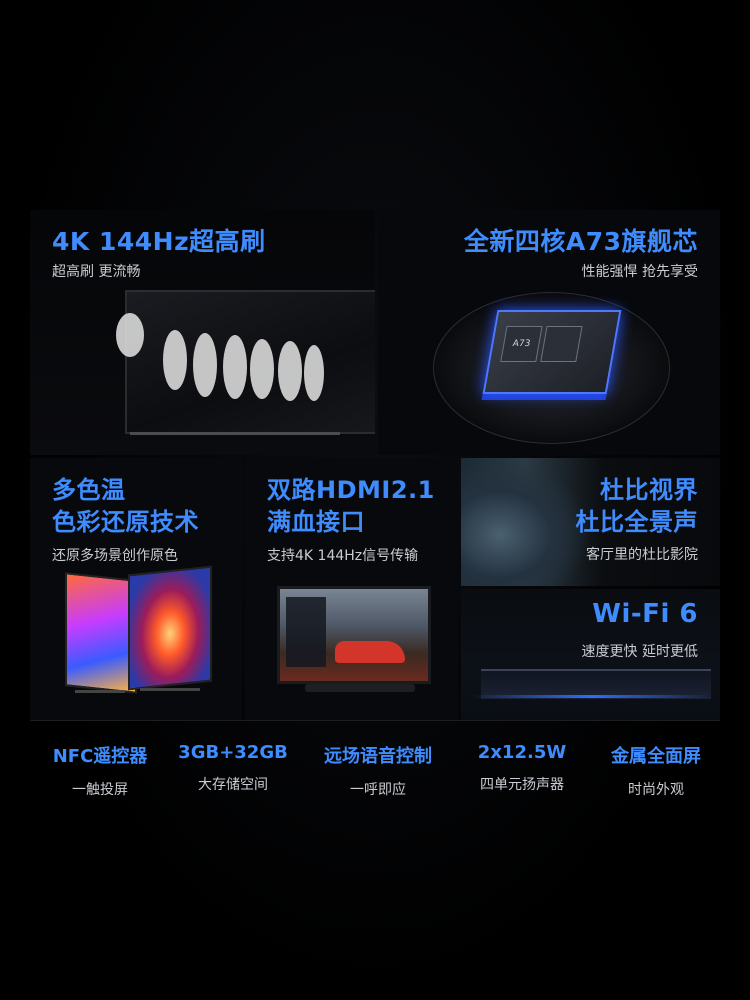  I want to click on hdmi-card: 双路HDMI2.1 满血接口 支持4K 144Hz信号传输, so click(351, 589).